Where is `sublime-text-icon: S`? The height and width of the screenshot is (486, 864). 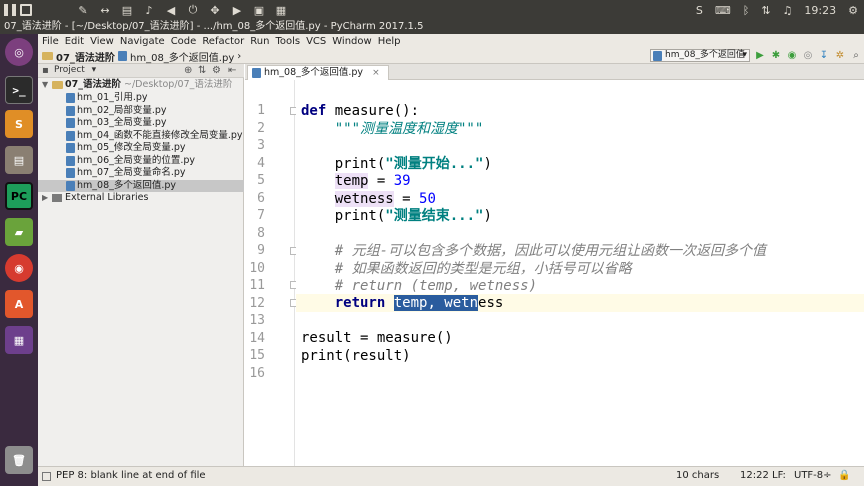
sublime-text-icon: S is located at coordinates (19, 124).